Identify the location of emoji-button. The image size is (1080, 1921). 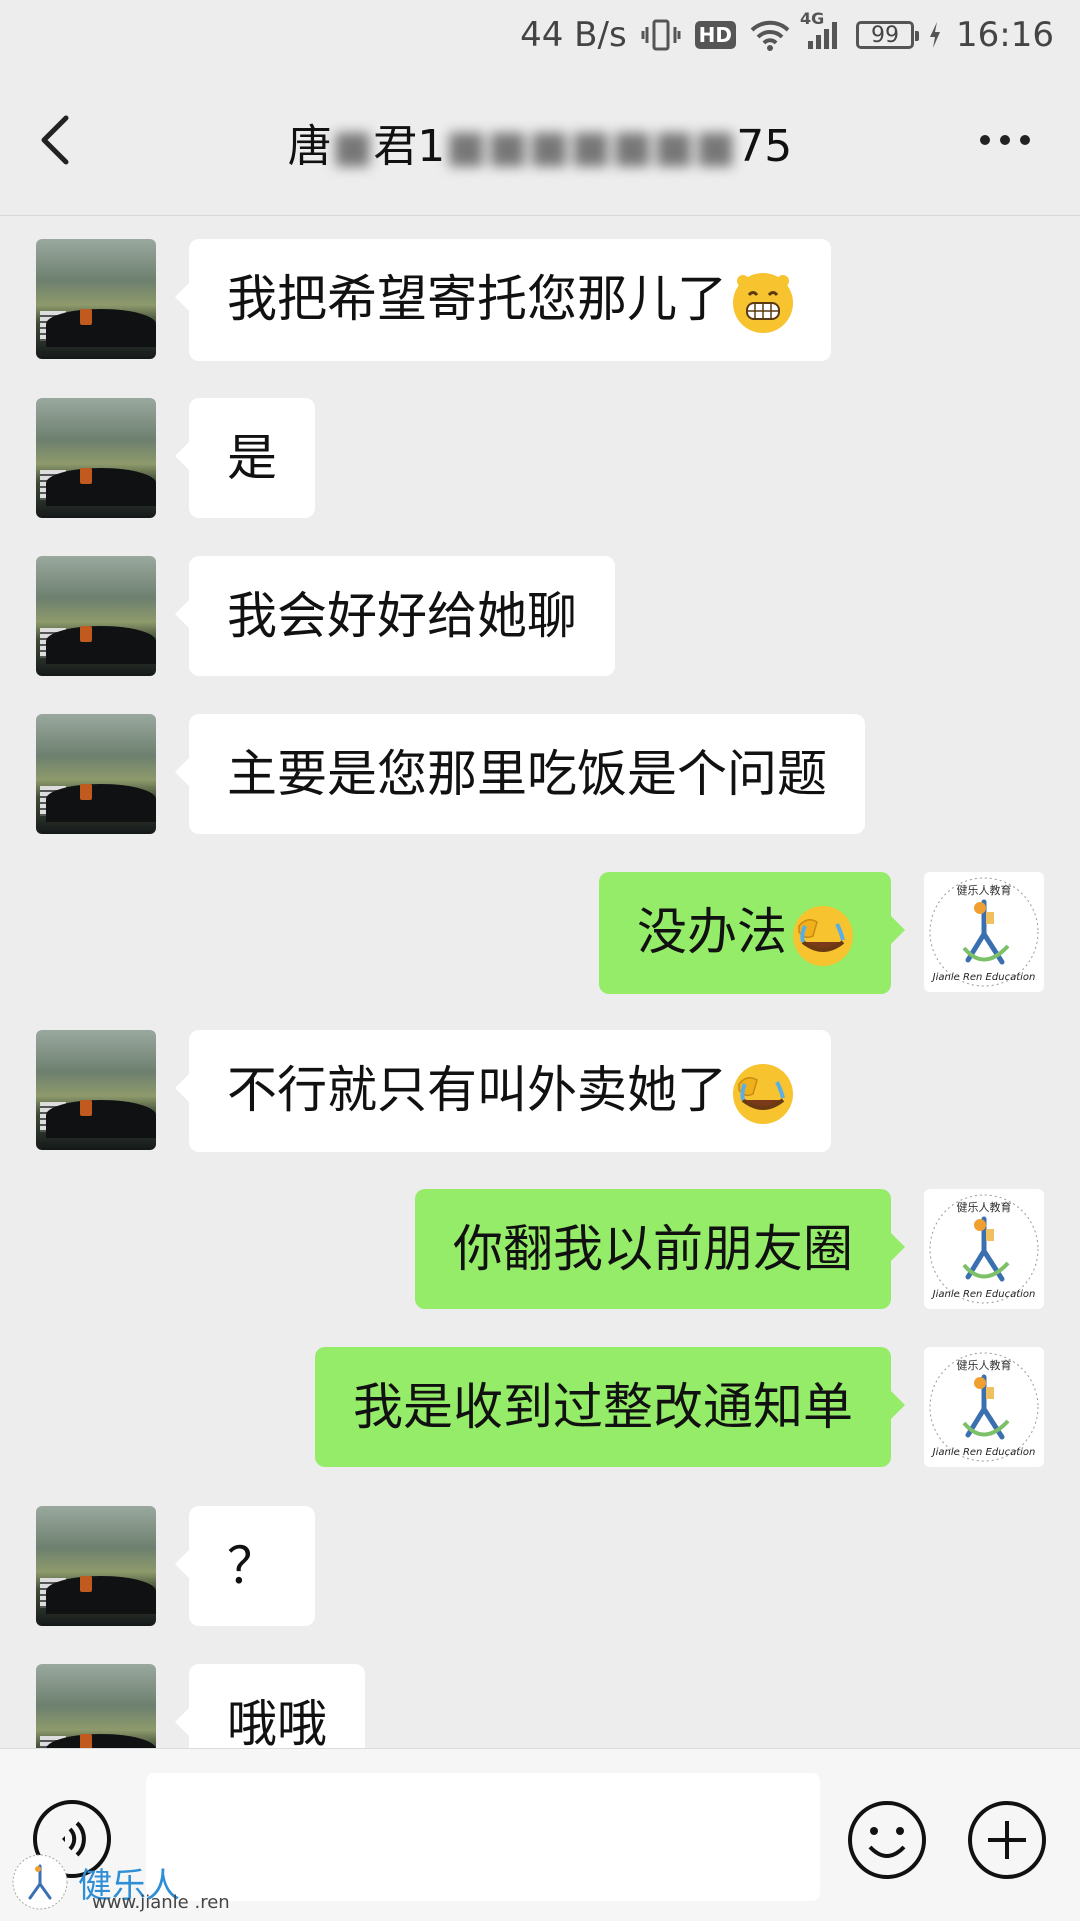
(887, 1840).